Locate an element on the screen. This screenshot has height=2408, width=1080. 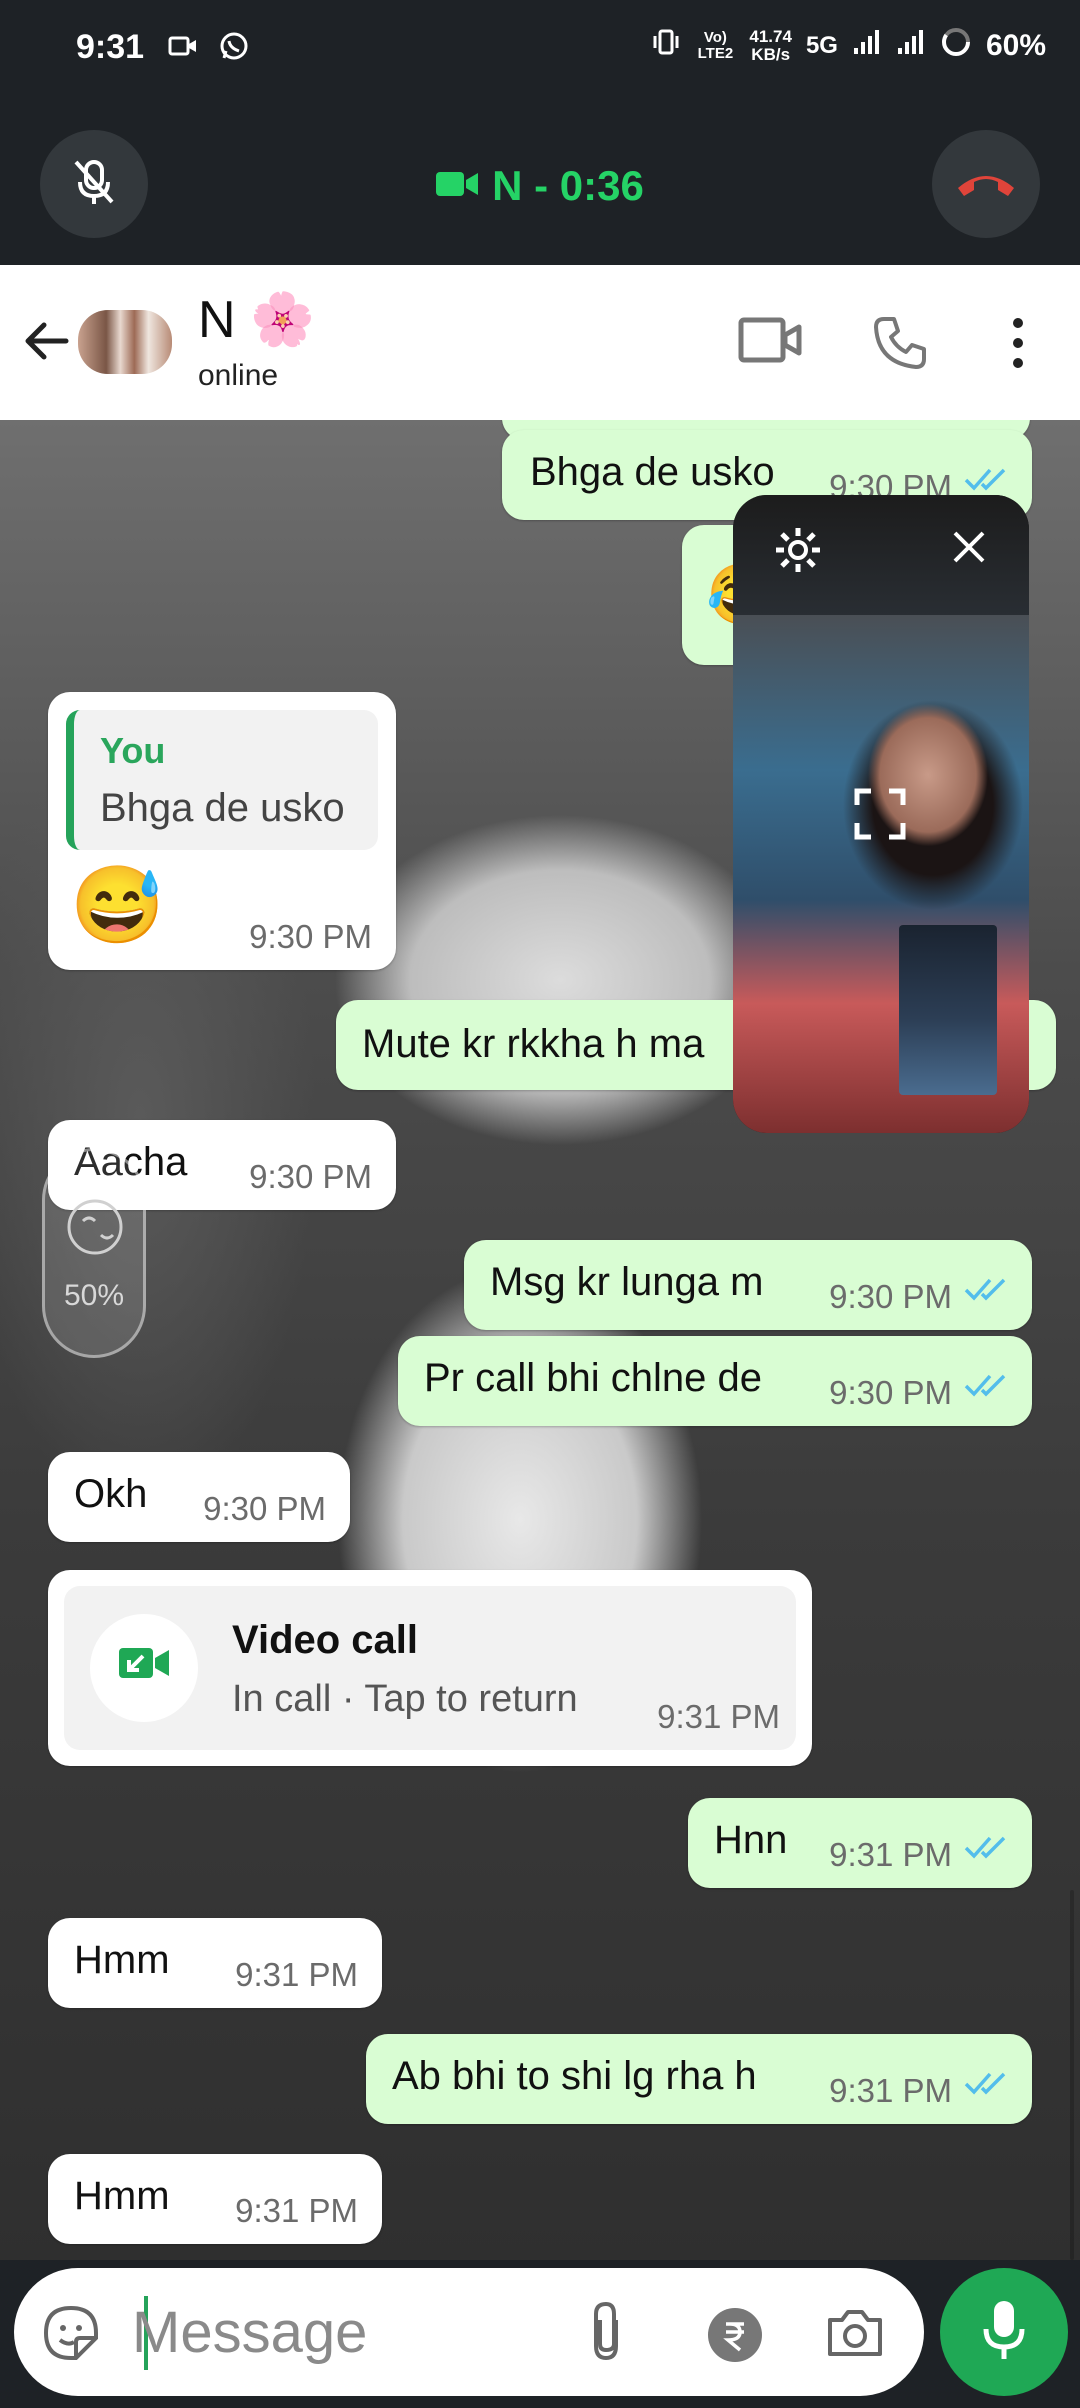
sticker-emoji-icon is located at coordinates (71, 2335).